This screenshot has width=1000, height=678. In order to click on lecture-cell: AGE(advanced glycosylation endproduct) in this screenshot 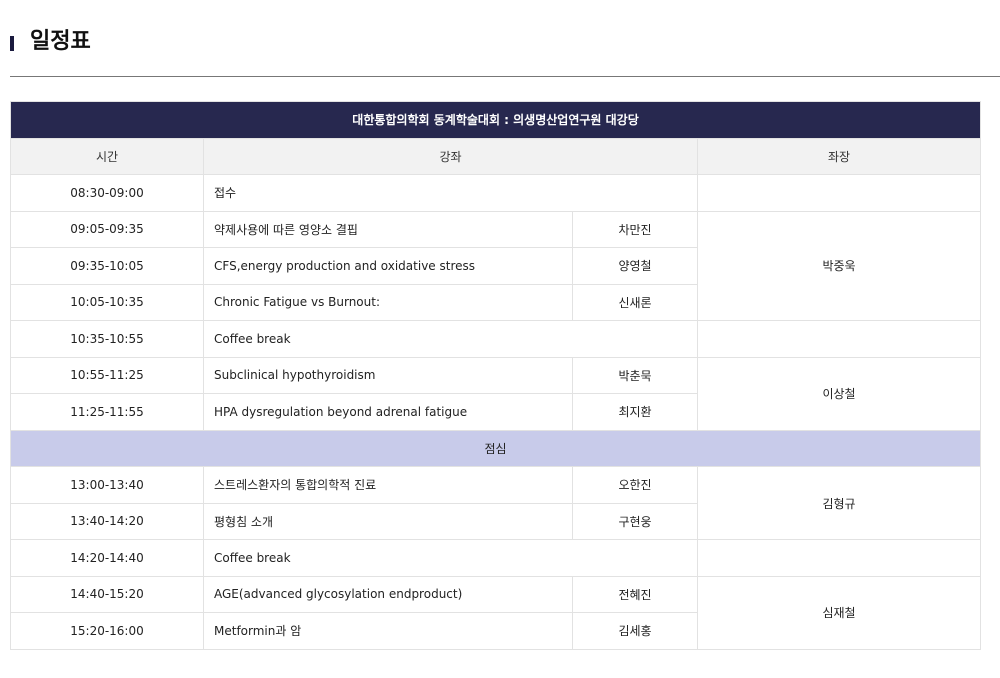, I will do `click(388, 594)`.